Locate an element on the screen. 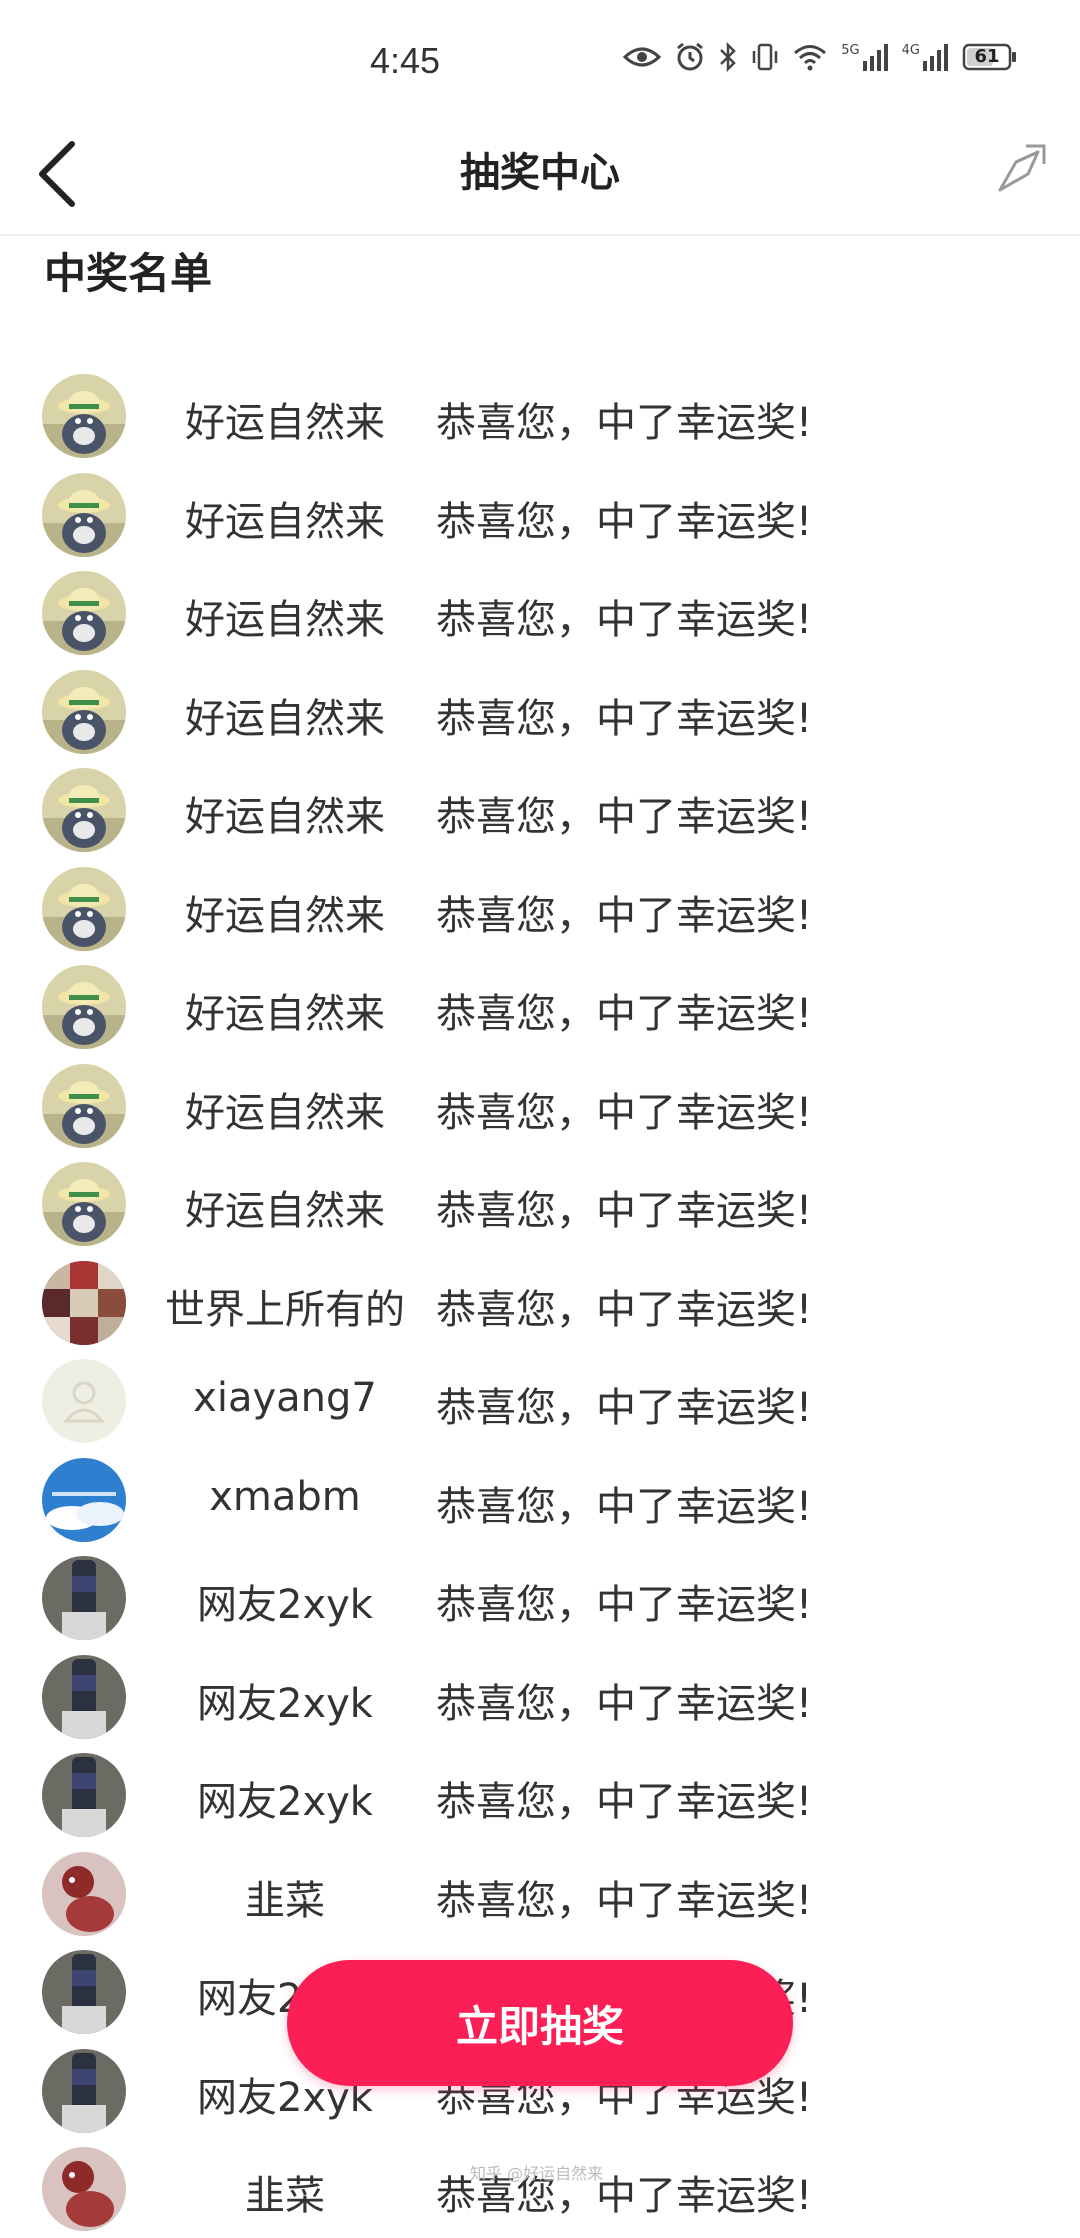 This screenshot has width=1080, height=2238. battery-icon: 61 is located at coordinates (990, 57).